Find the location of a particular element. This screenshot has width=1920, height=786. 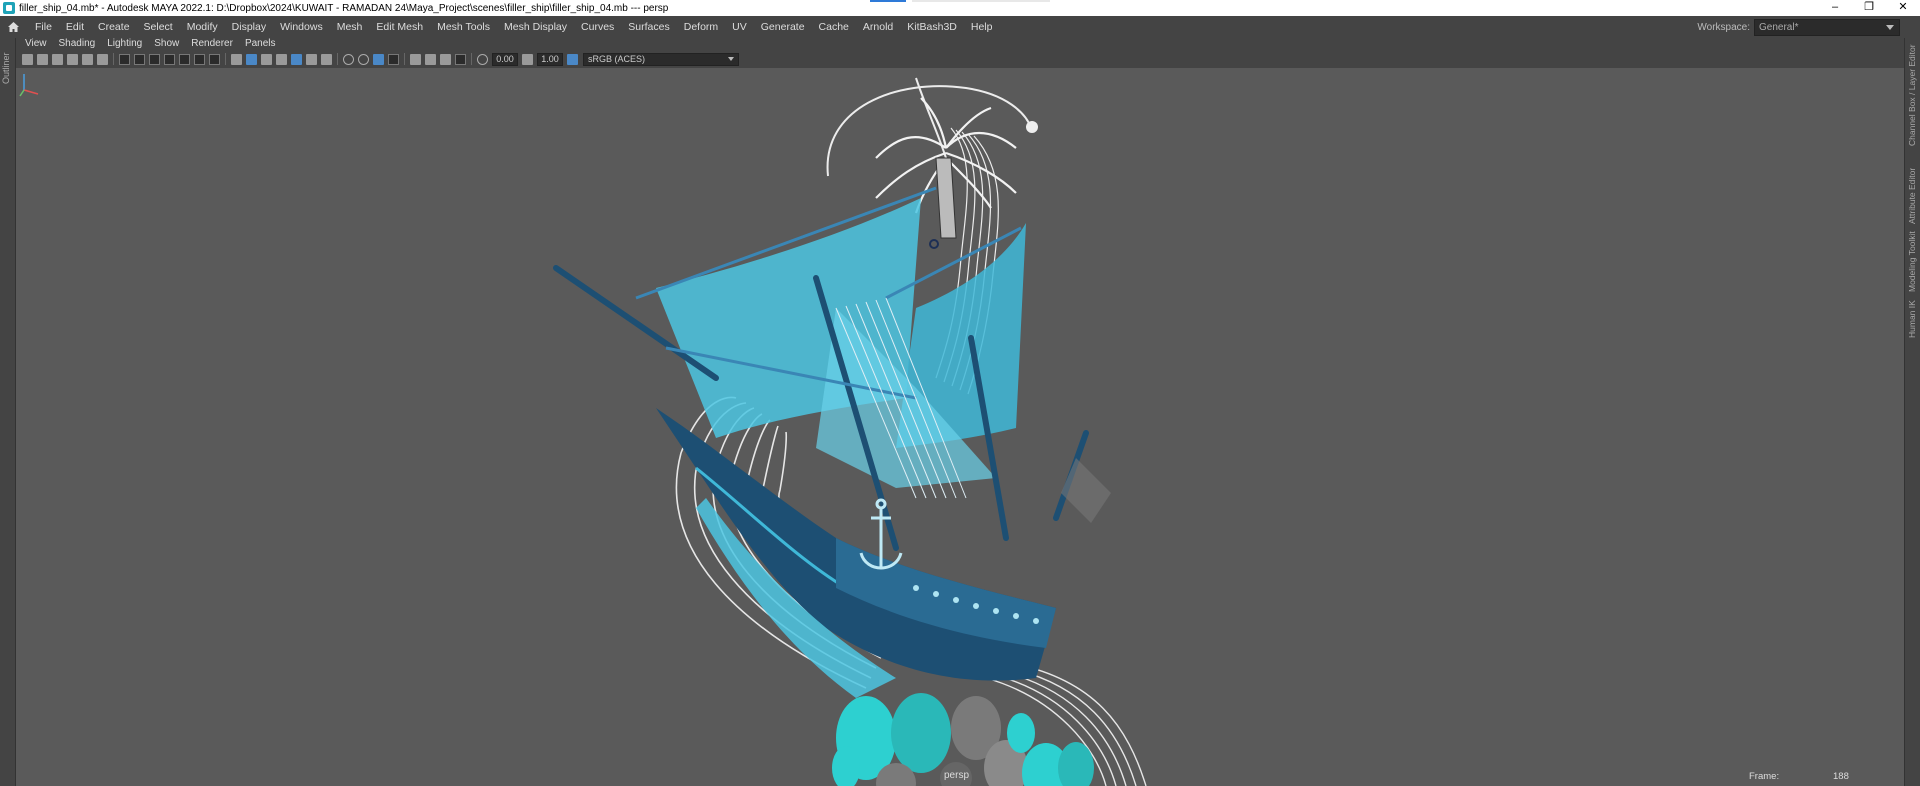

modeling-toolkit-tab: Modeling Toolkit is located at coordinates (1912, 261).